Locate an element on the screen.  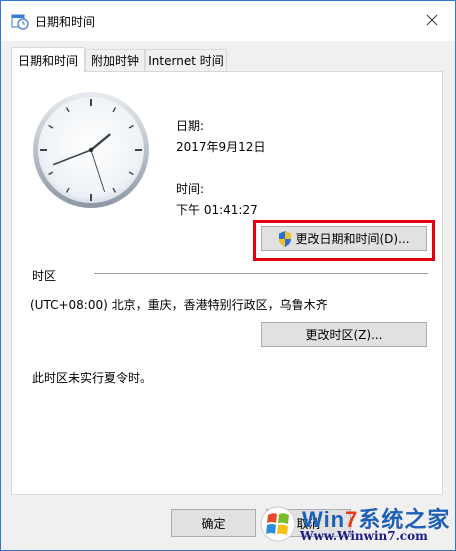
timezone-value: (UTC+08:00) 北京，重庆，香港特别行政区，乌鲁木齐 is located at coordinates (179, 305).